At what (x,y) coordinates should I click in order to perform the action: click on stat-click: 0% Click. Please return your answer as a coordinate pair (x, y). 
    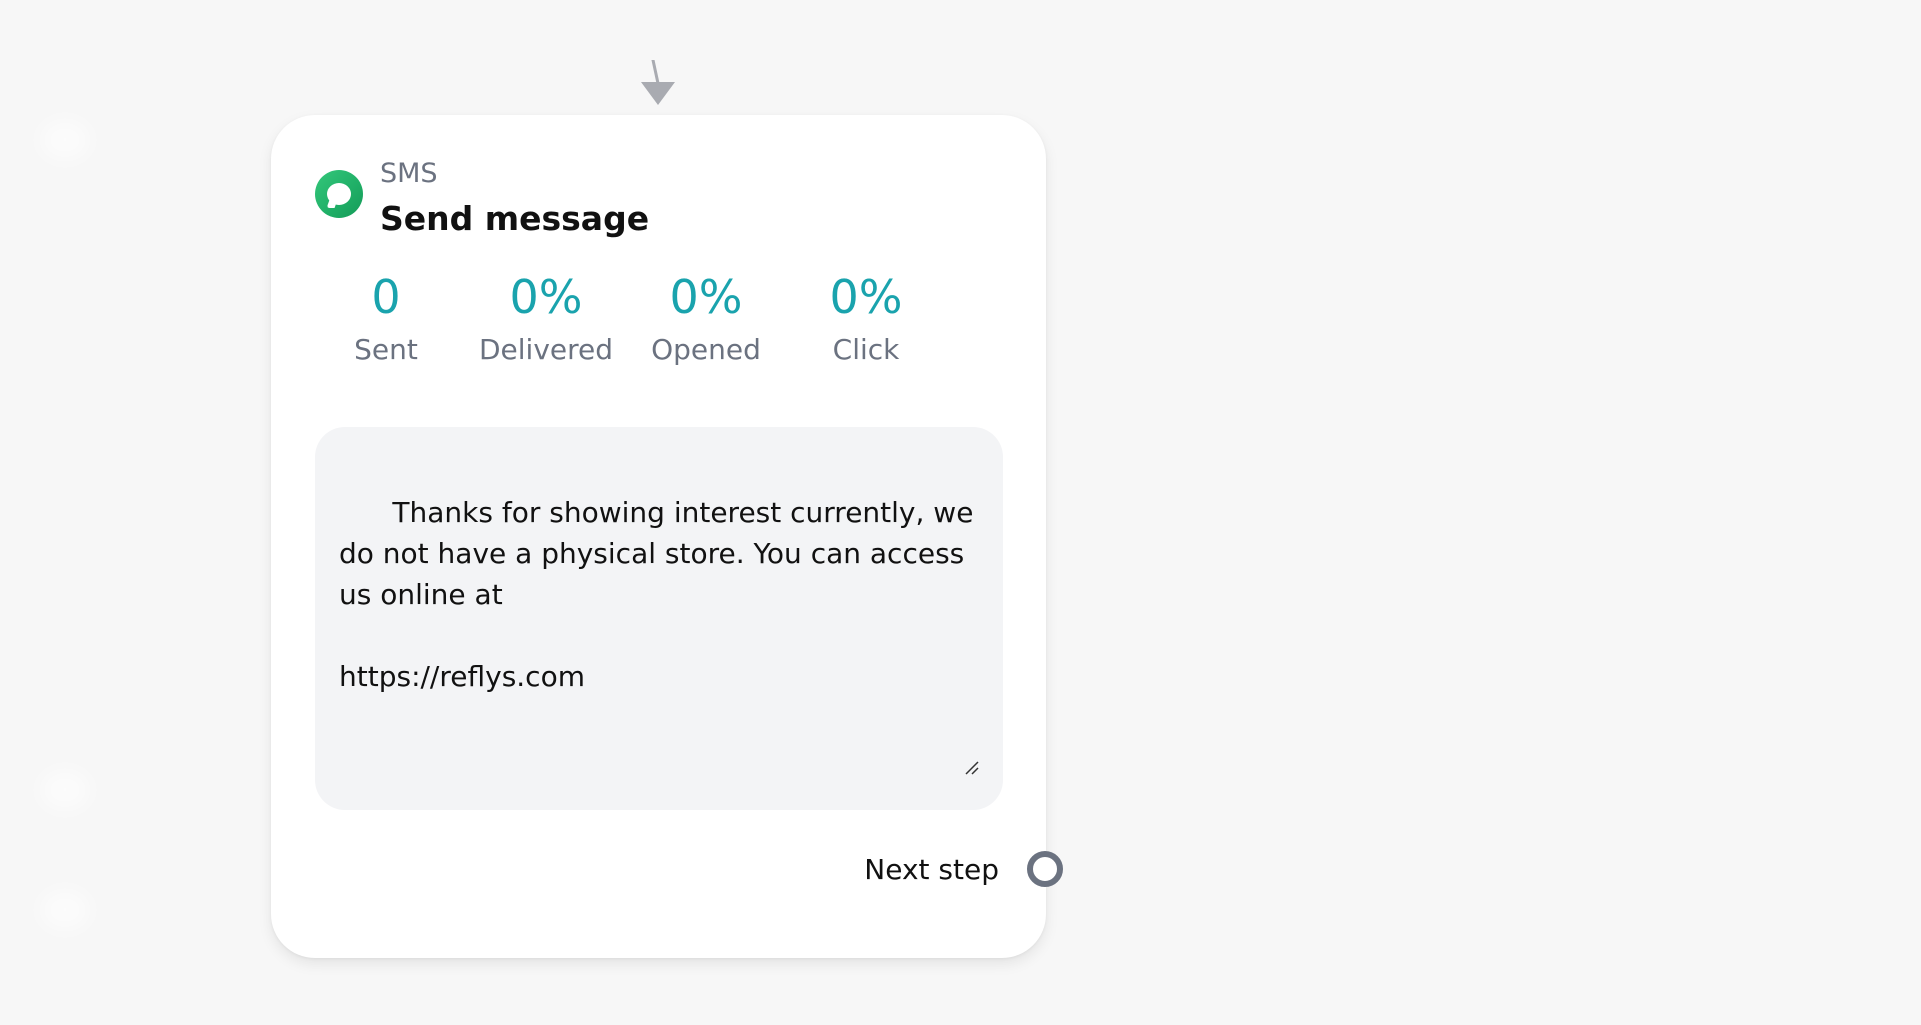
    Looking at the image, I should click on (866, 319).